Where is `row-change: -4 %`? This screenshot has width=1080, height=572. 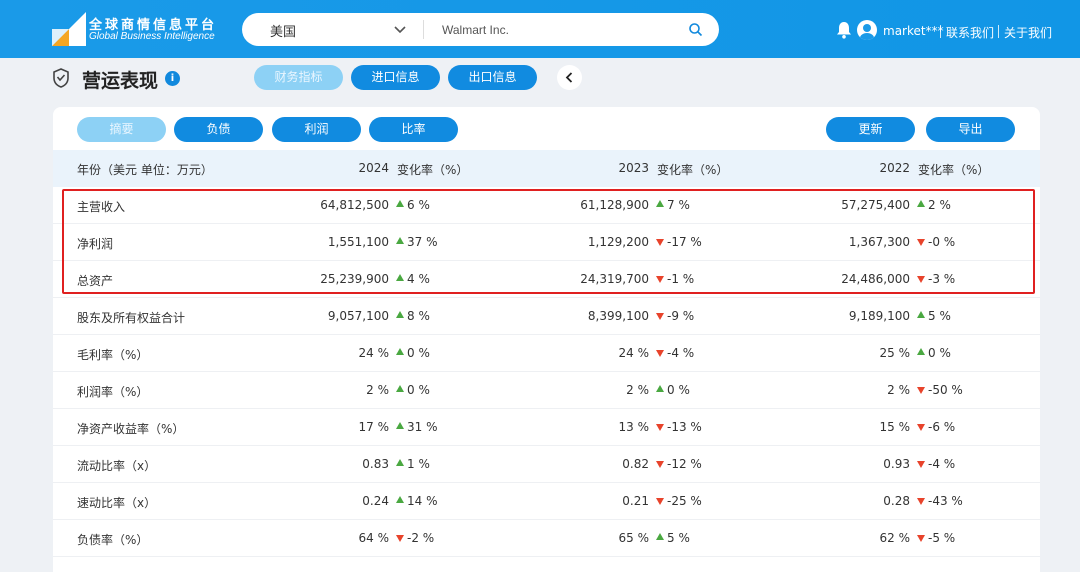 row-change: -4 % is located at coordinates (942, 464).